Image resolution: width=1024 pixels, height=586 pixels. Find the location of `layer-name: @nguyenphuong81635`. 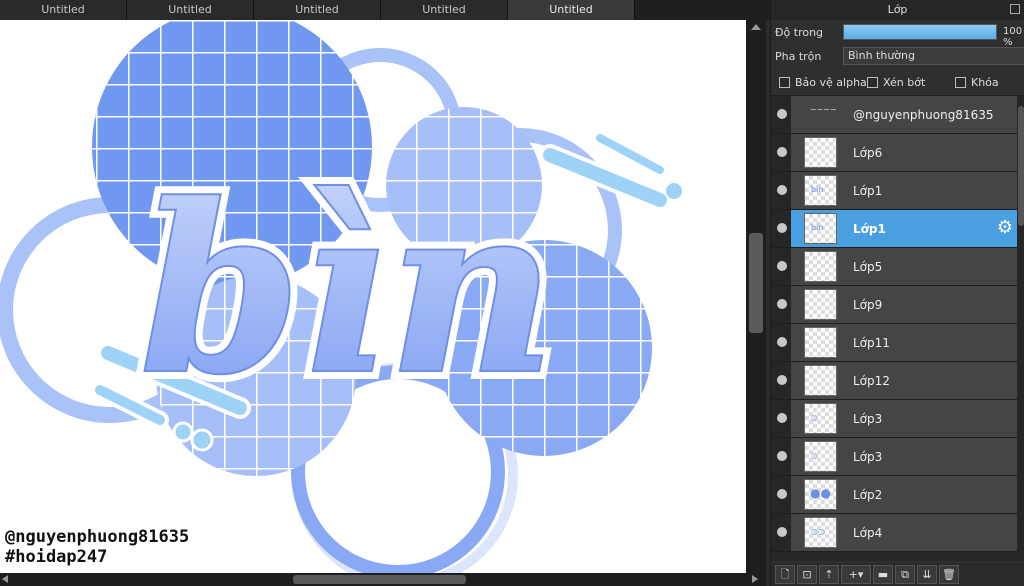

layer-name: @nguyenphuong81635 is located at coordinates (923, 115).